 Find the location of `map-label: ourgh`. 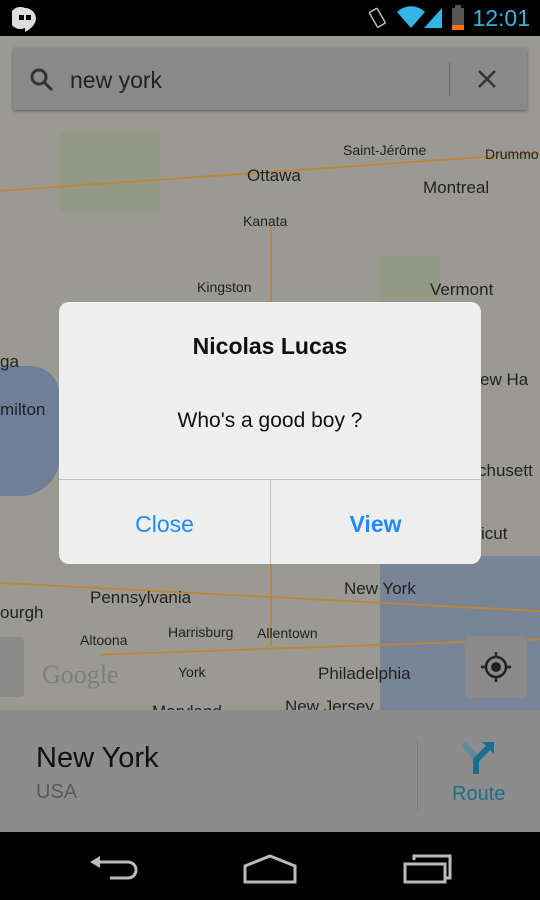

map-label: ourgh is located at coordinates (22, 612).